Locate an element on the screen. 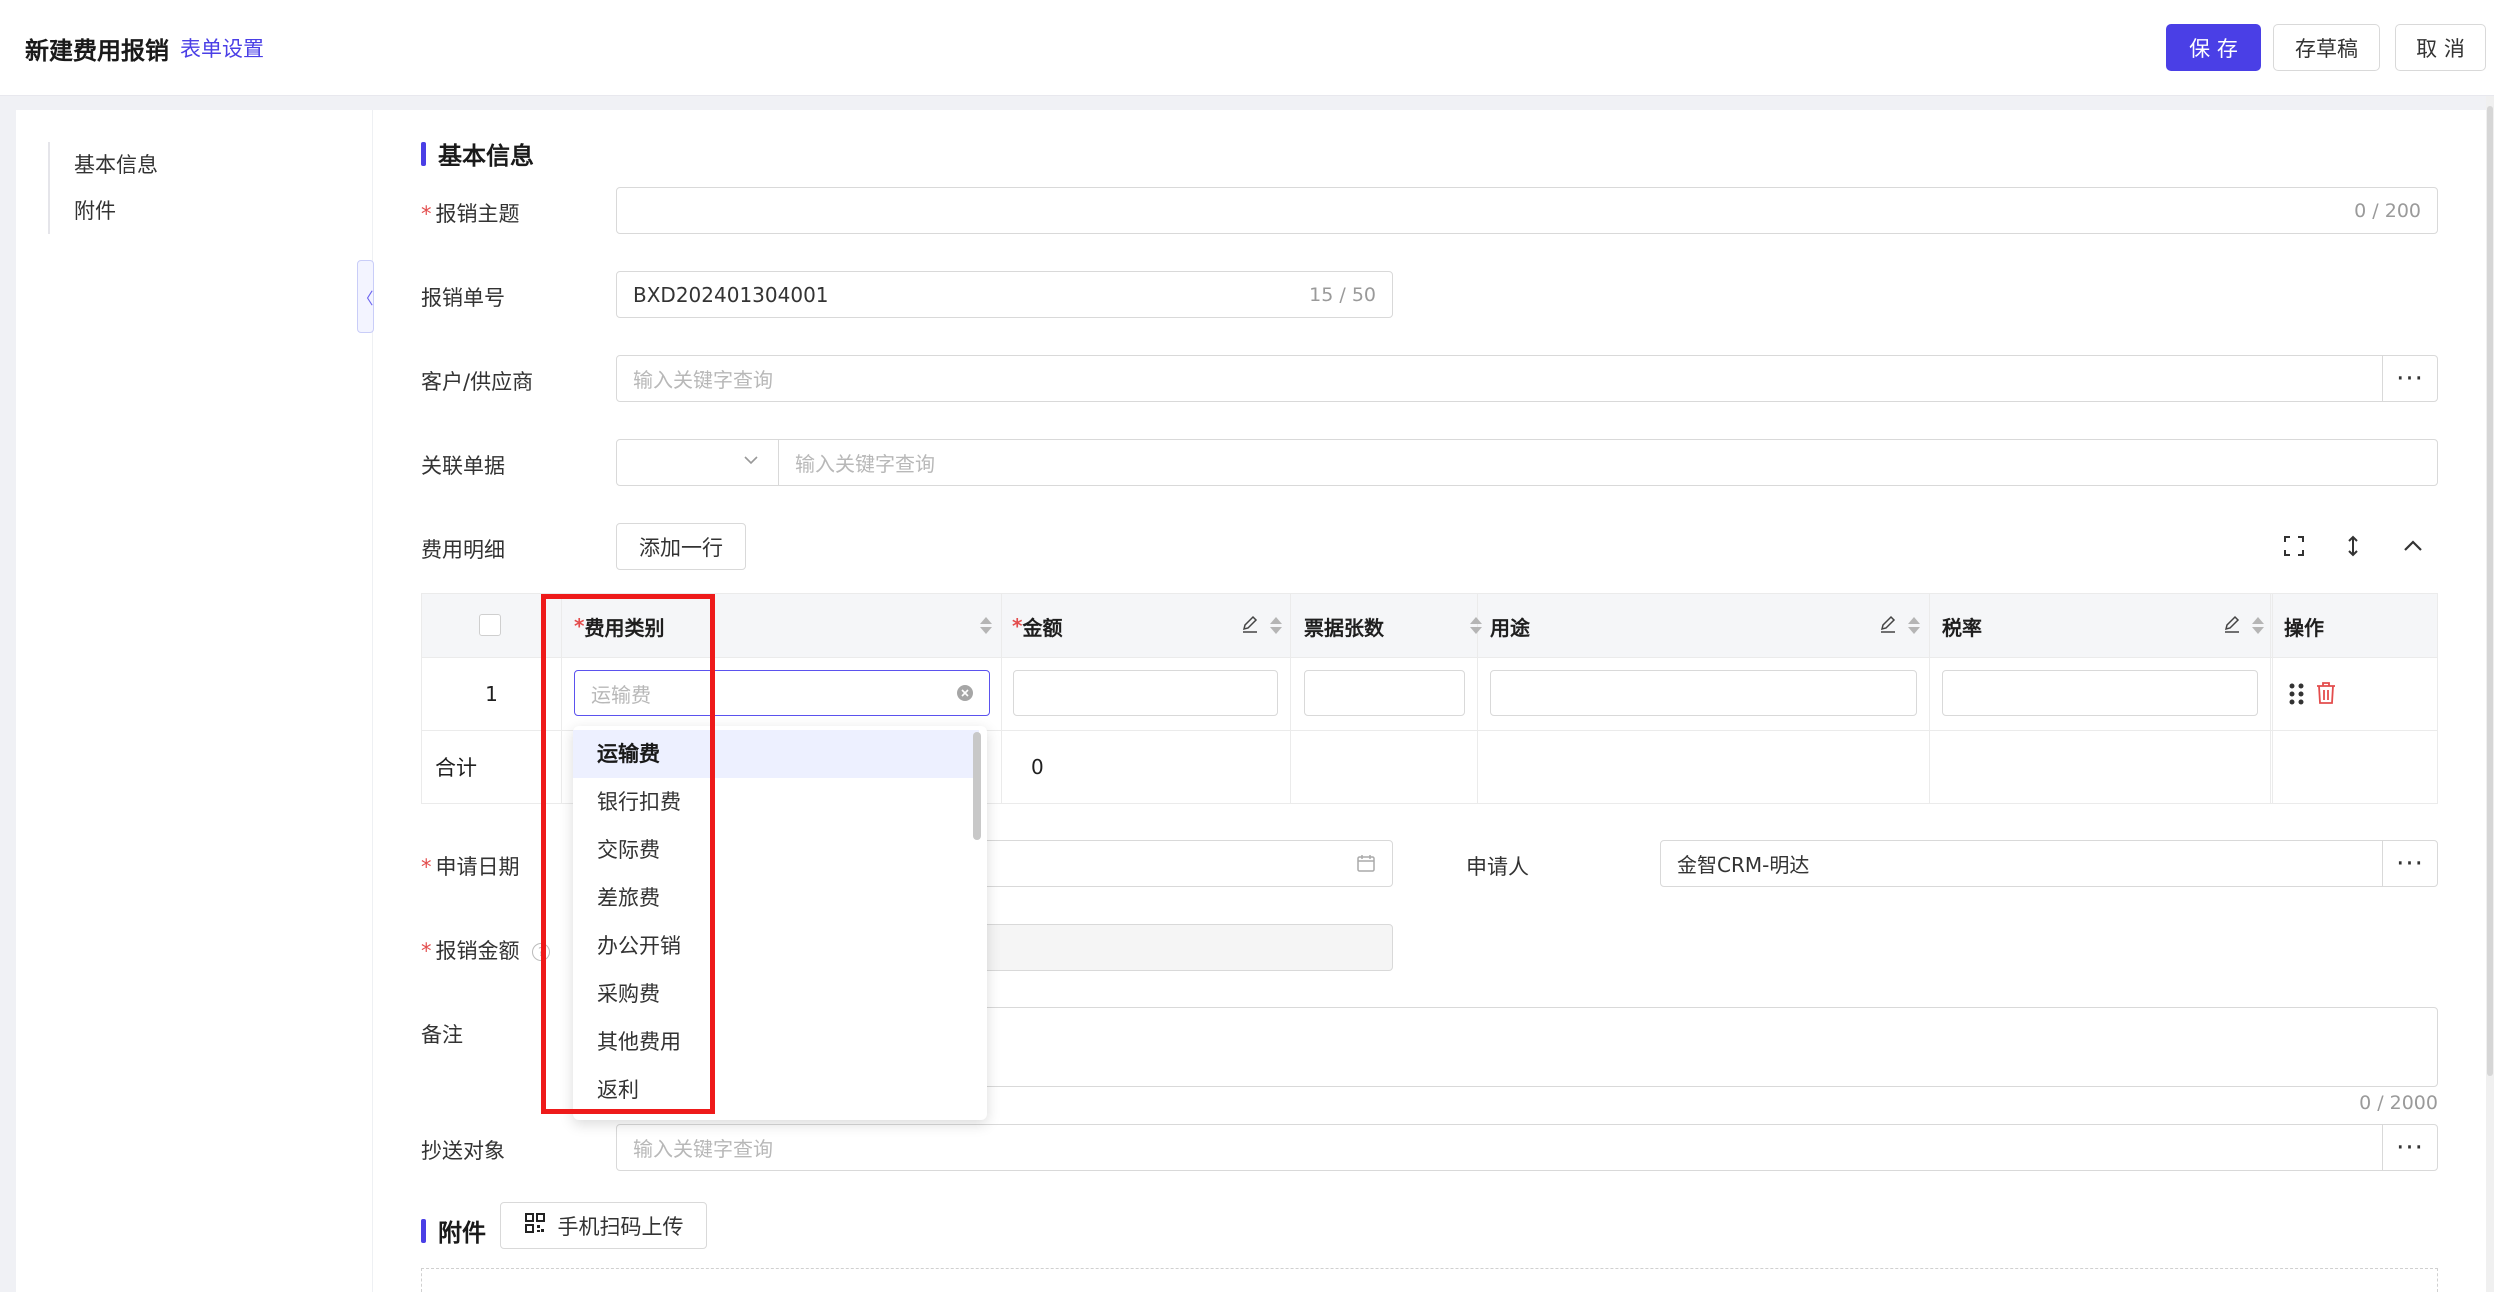 This screenshot has width=2494, height=1292. col-header-tax-rate: 税率 is located at coordinates (2103, 626).